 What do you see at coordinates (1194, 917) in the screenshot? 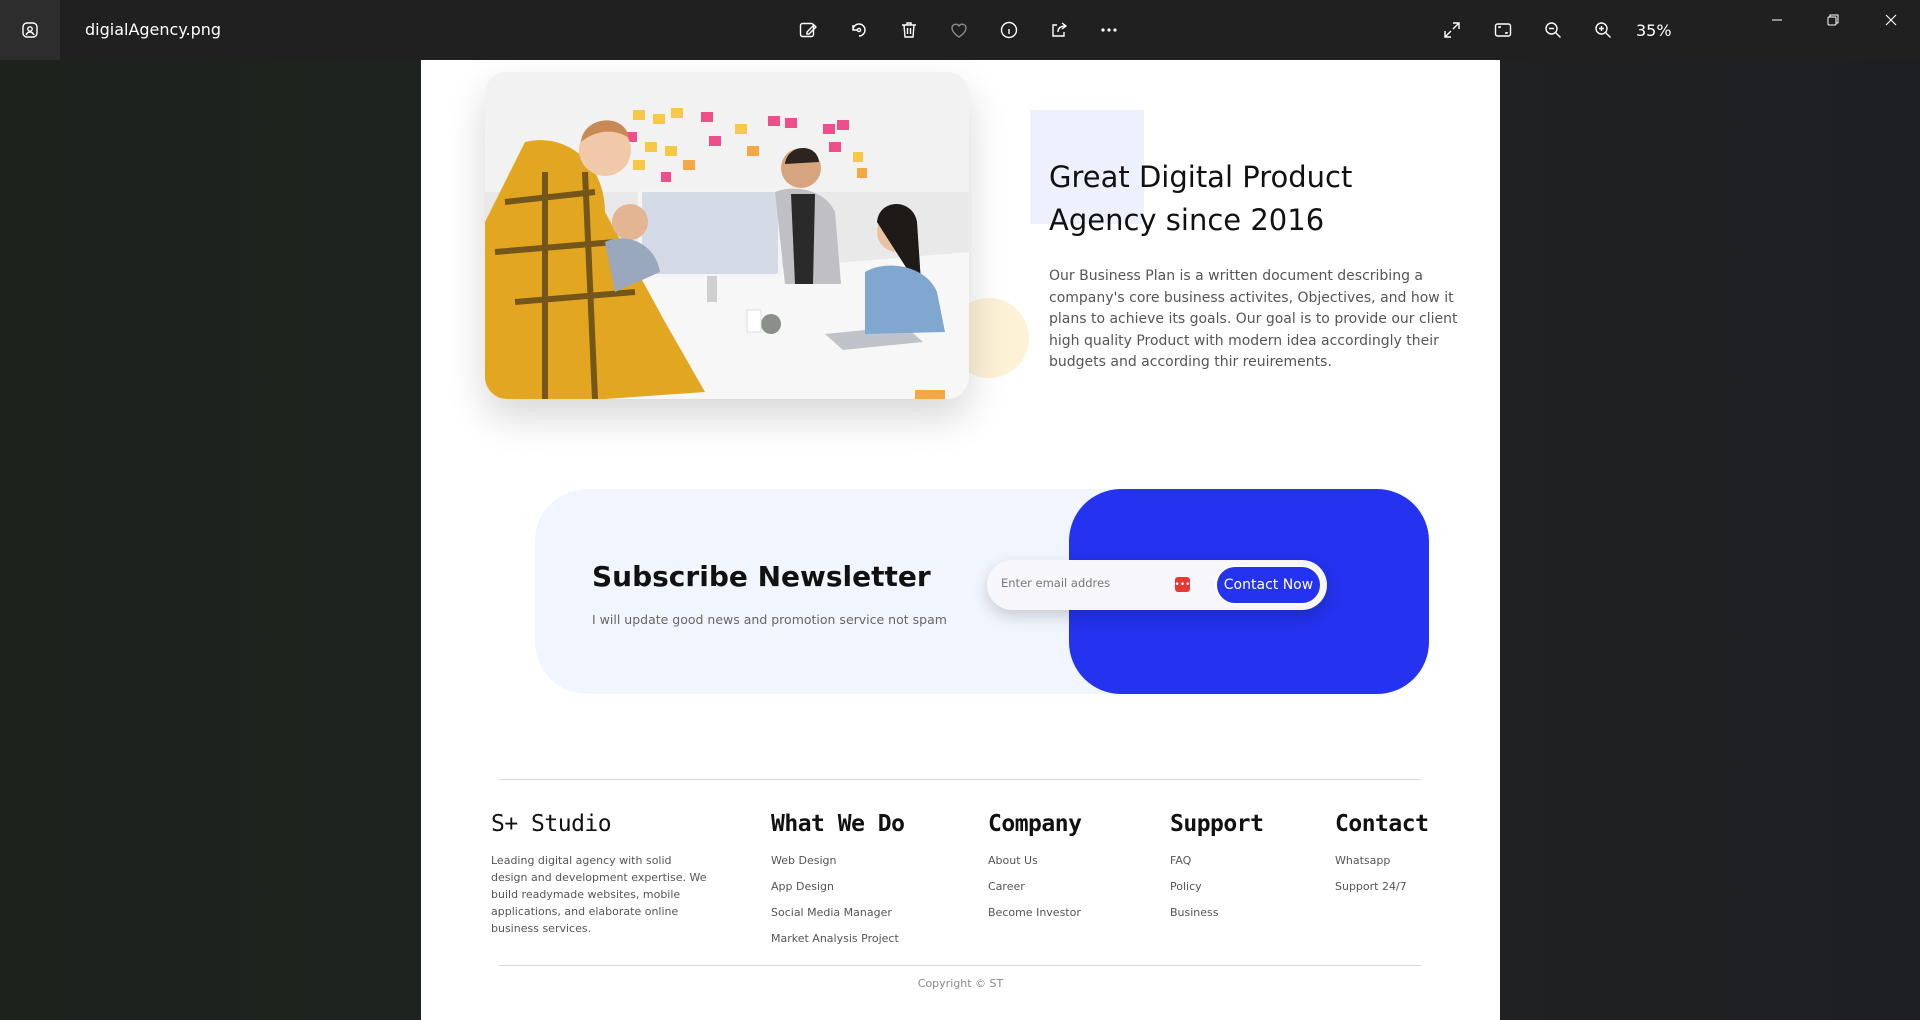
I see `footer-link: Business` at bounding box center [1194, 917].